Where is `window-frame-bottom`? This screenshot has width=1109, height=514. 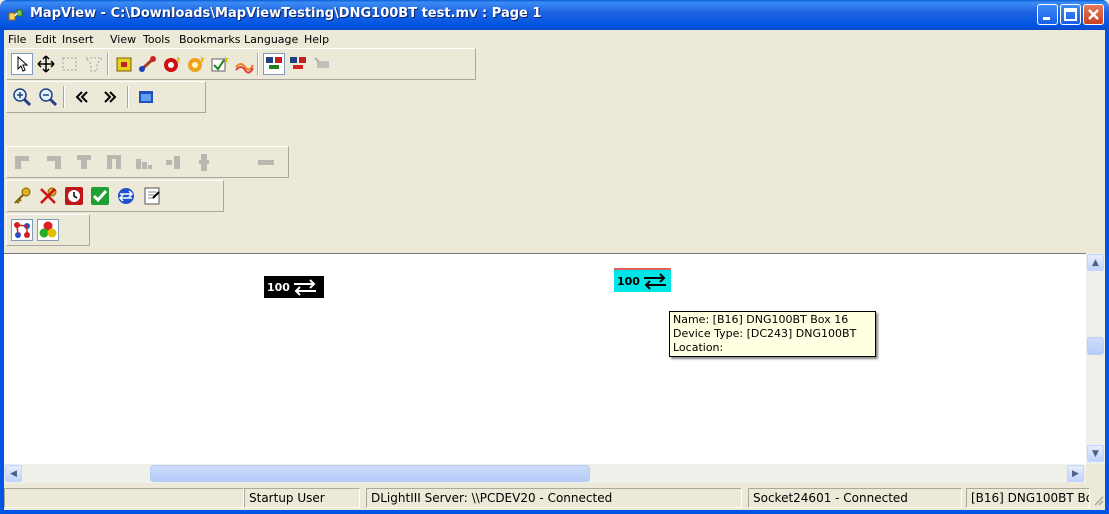
window-frame-bottom is located at coordinates (554, 512).